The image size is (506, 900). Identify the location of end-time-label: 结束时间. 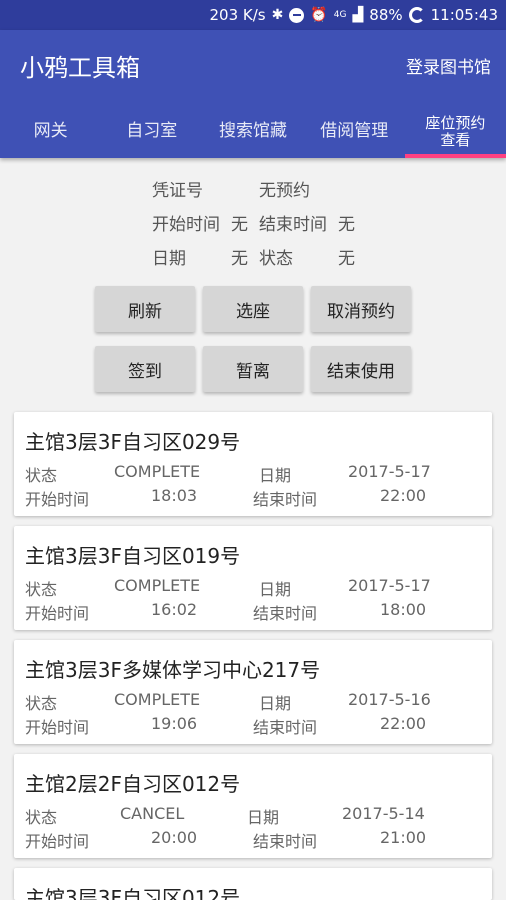
(293, 225).